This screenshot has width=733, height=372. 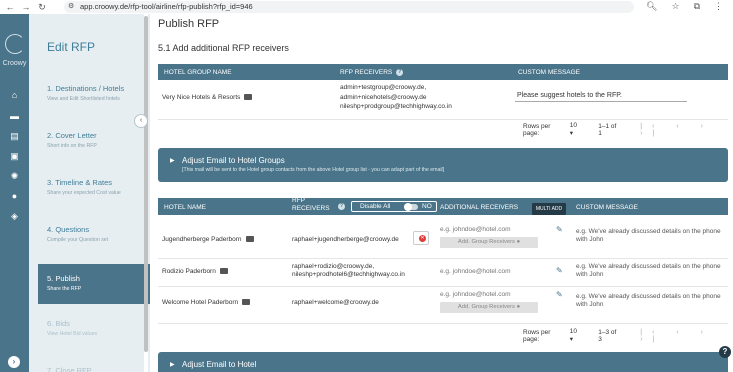 I want to click on sidebar-scrollbar, so click(x=146, y=193).